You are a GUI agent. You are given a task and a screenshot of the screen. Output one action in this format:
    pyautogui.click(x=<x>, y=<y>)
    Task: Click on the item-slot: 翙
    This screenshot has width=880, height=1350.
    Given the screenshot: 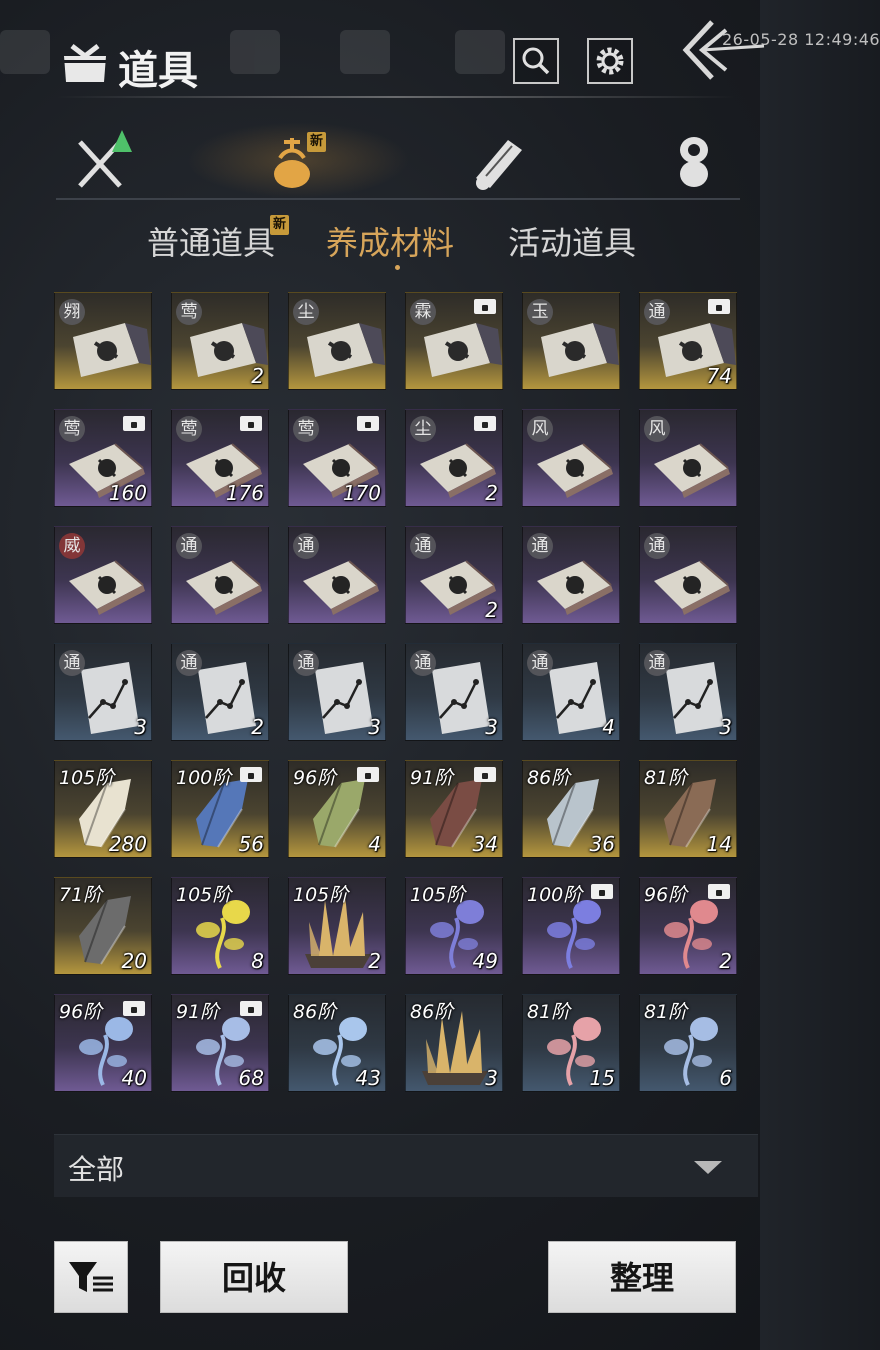 What is the action you would take?
    pyautogui.click(x=103, y=341)
    